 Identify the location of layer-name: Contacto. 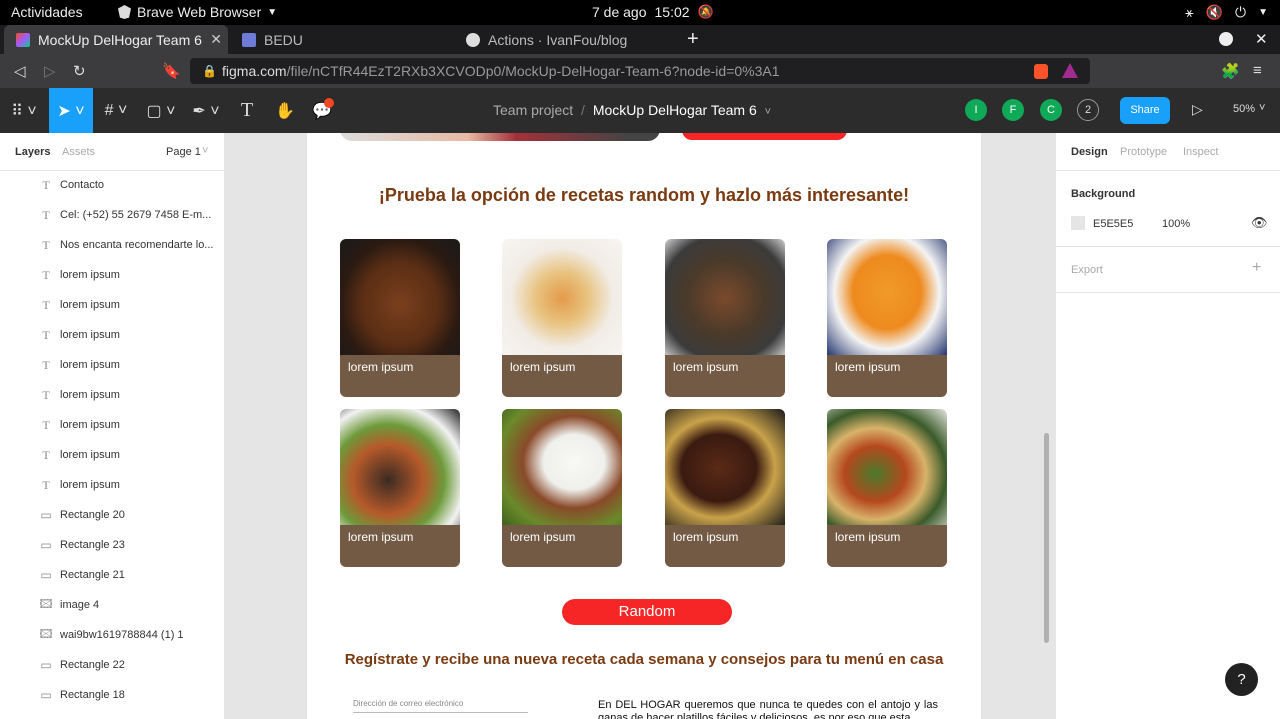
(82, 185).